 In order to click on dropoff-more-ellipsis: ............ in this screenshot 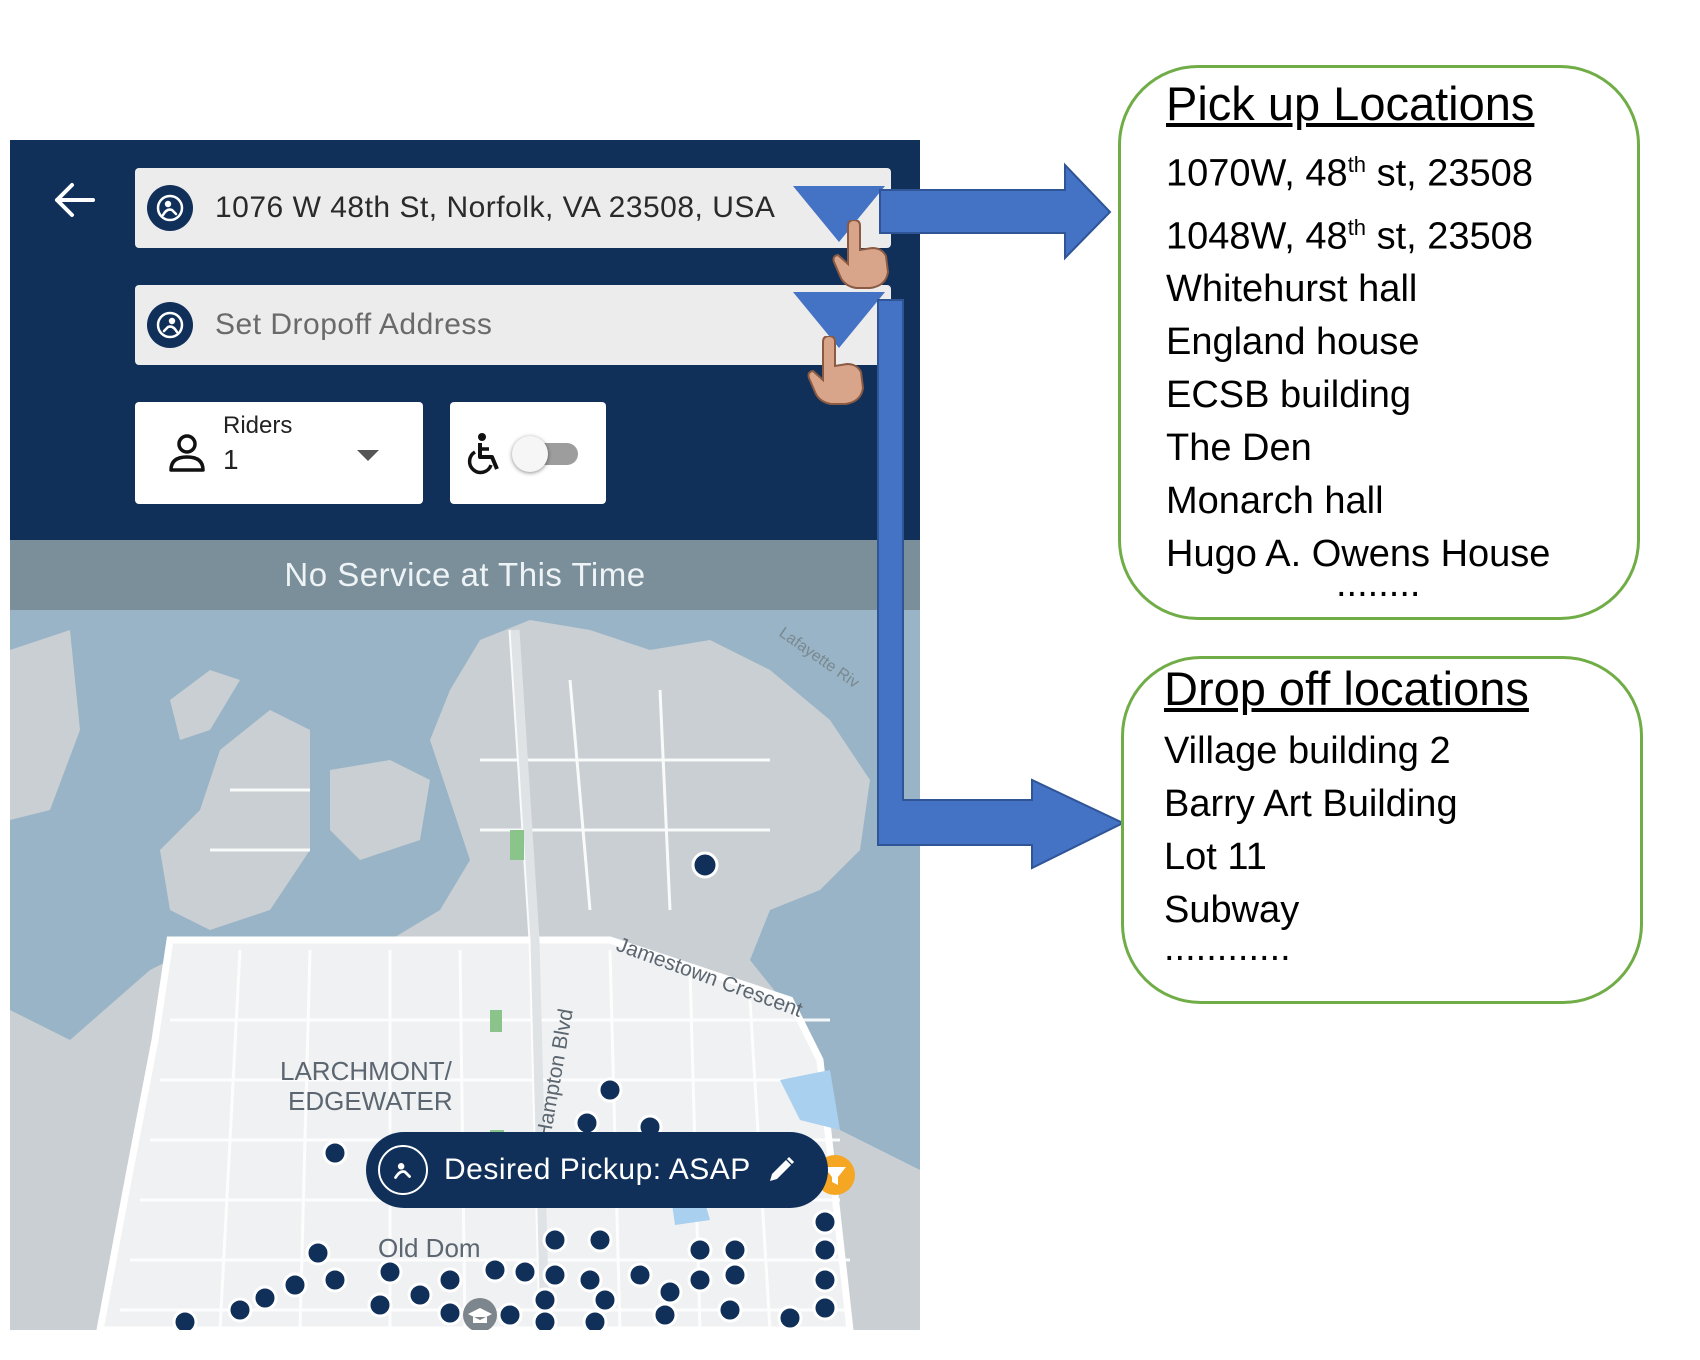, I will do `click(1227, 948)`.